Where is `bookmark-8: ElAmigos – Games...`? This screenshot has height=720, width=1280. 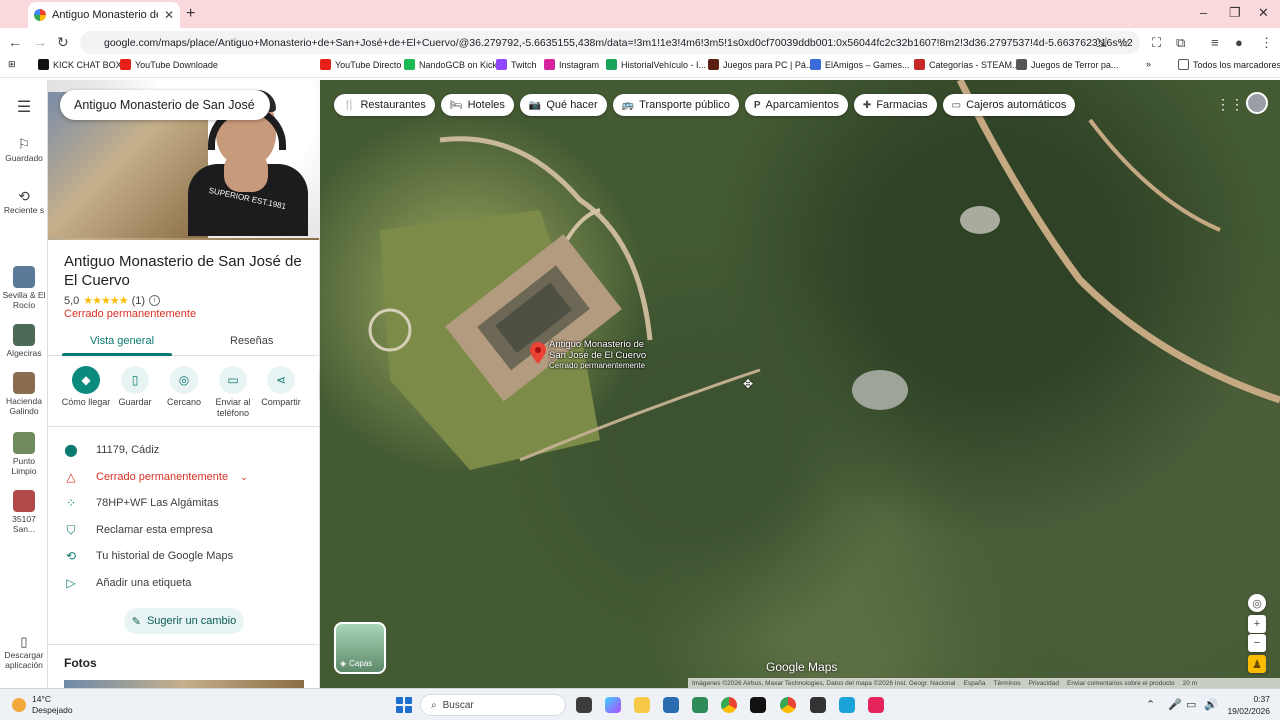
bookmark-8: ElAmigos – Games... is located at coordinates (860, 64).